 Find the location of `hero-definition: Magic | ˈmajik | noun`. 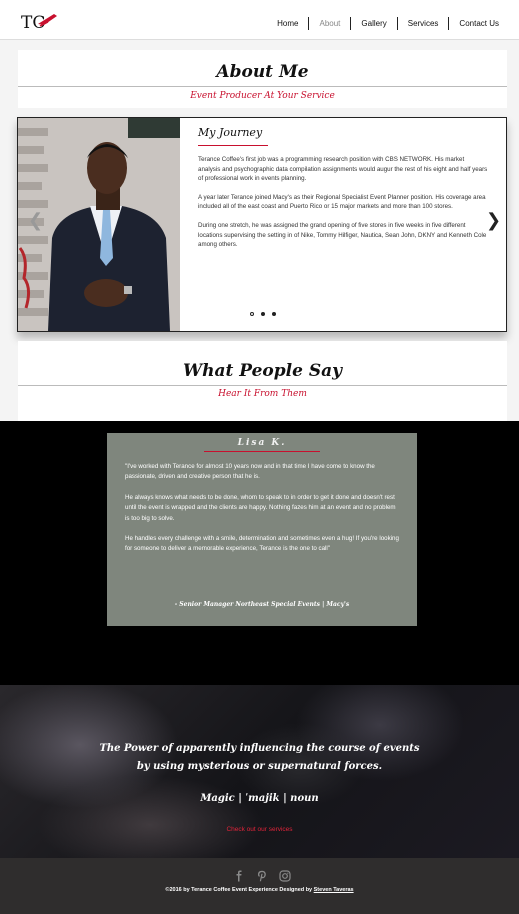

hero-definition: Magic | ˈmajik | noun is located at coordinates (259, 798).